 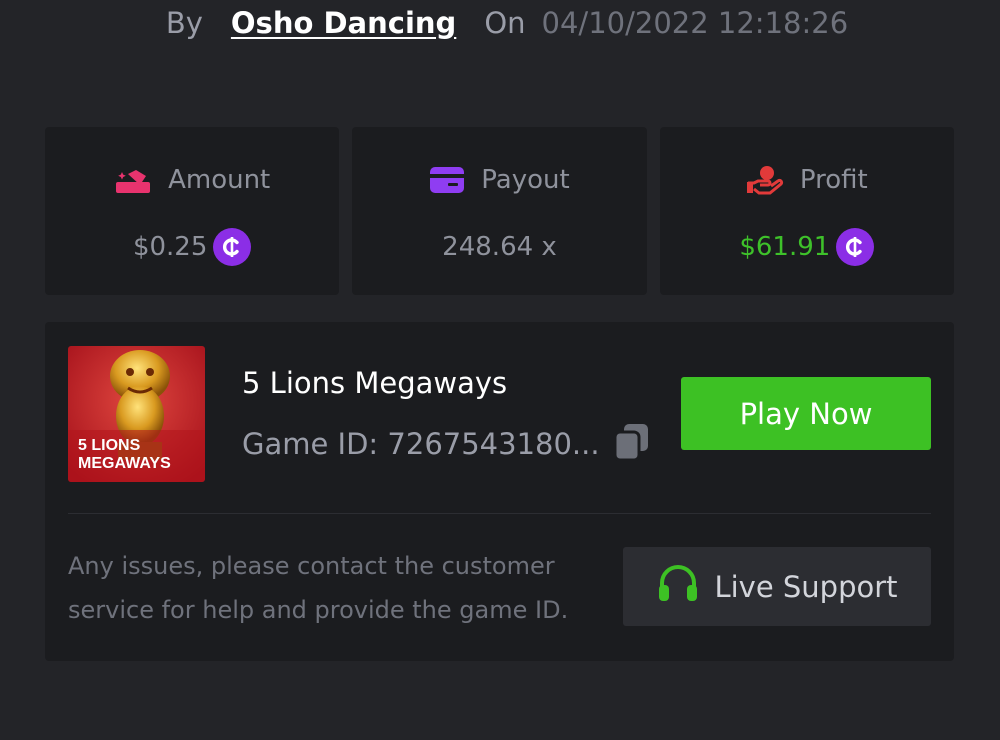 I want to click on card-icon, so click(x=447, y=180).